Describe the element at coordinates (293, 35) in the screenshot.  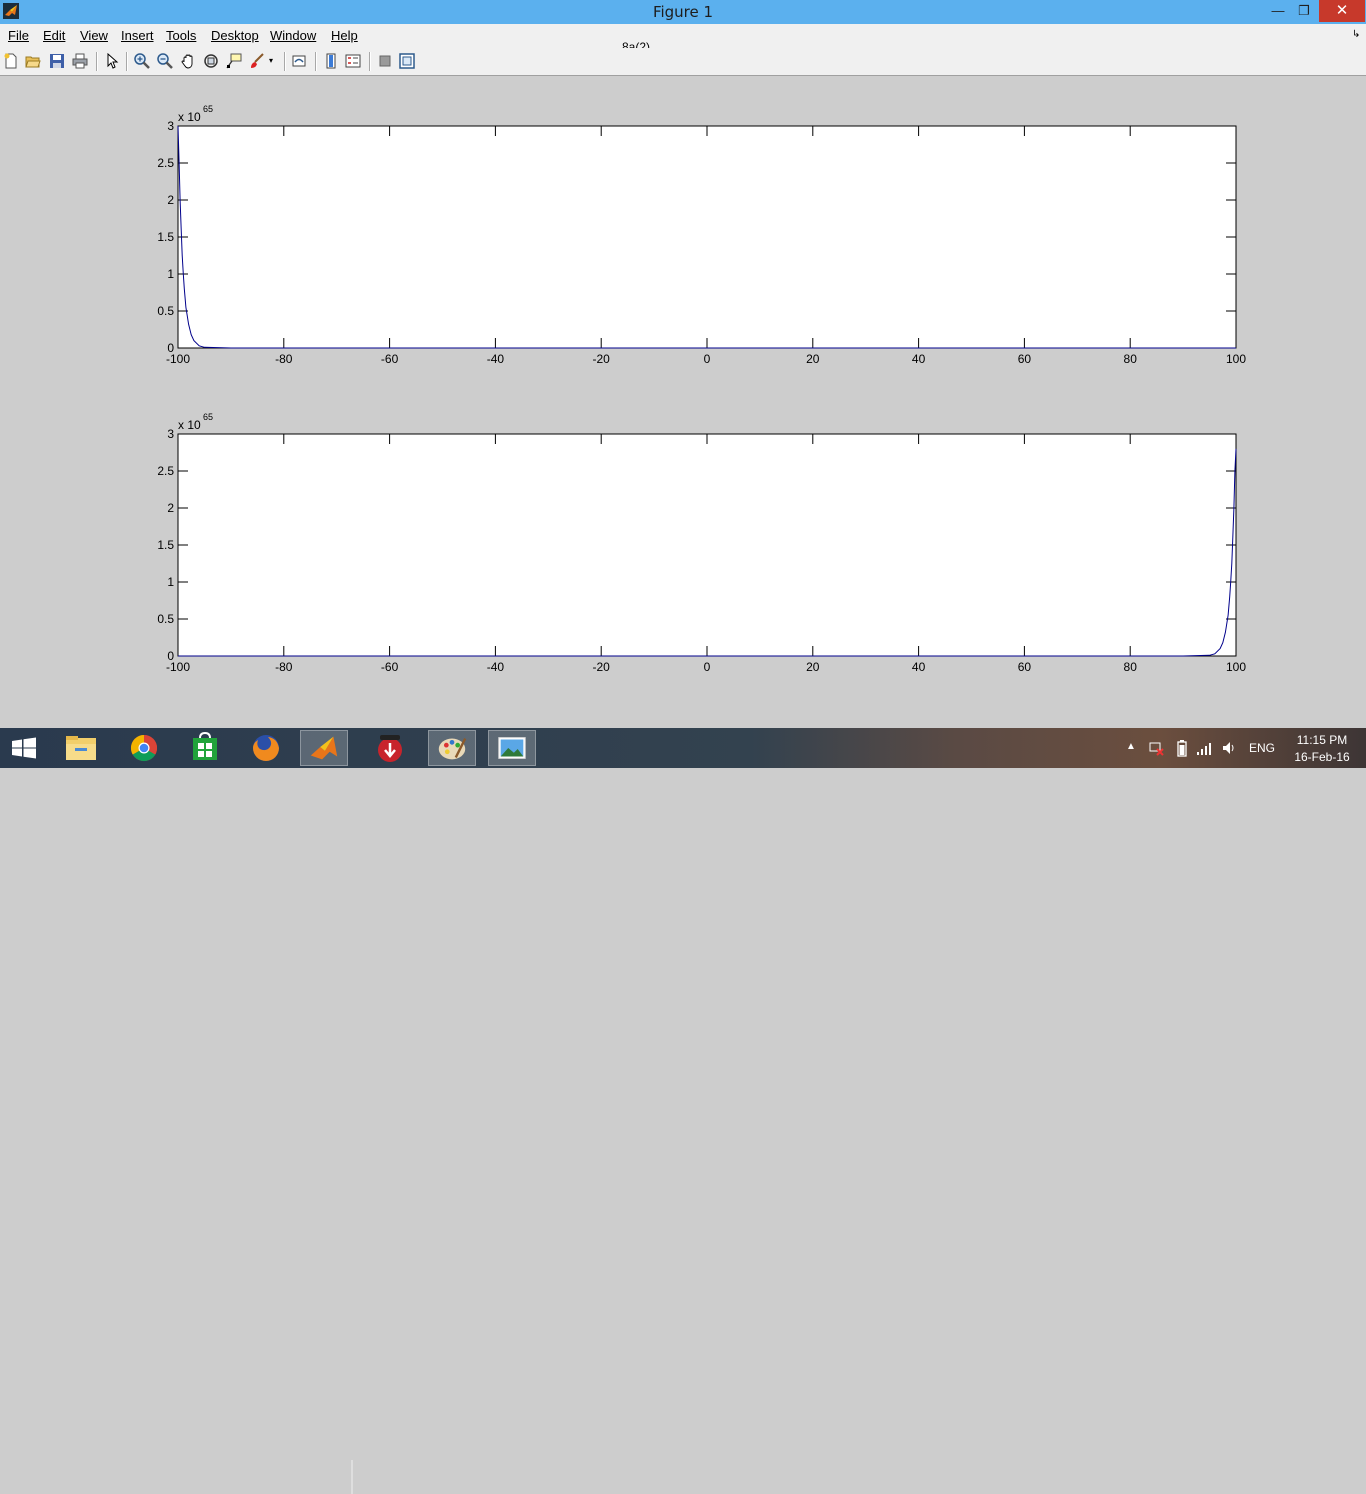
I see `menu-window: Window` at that location.